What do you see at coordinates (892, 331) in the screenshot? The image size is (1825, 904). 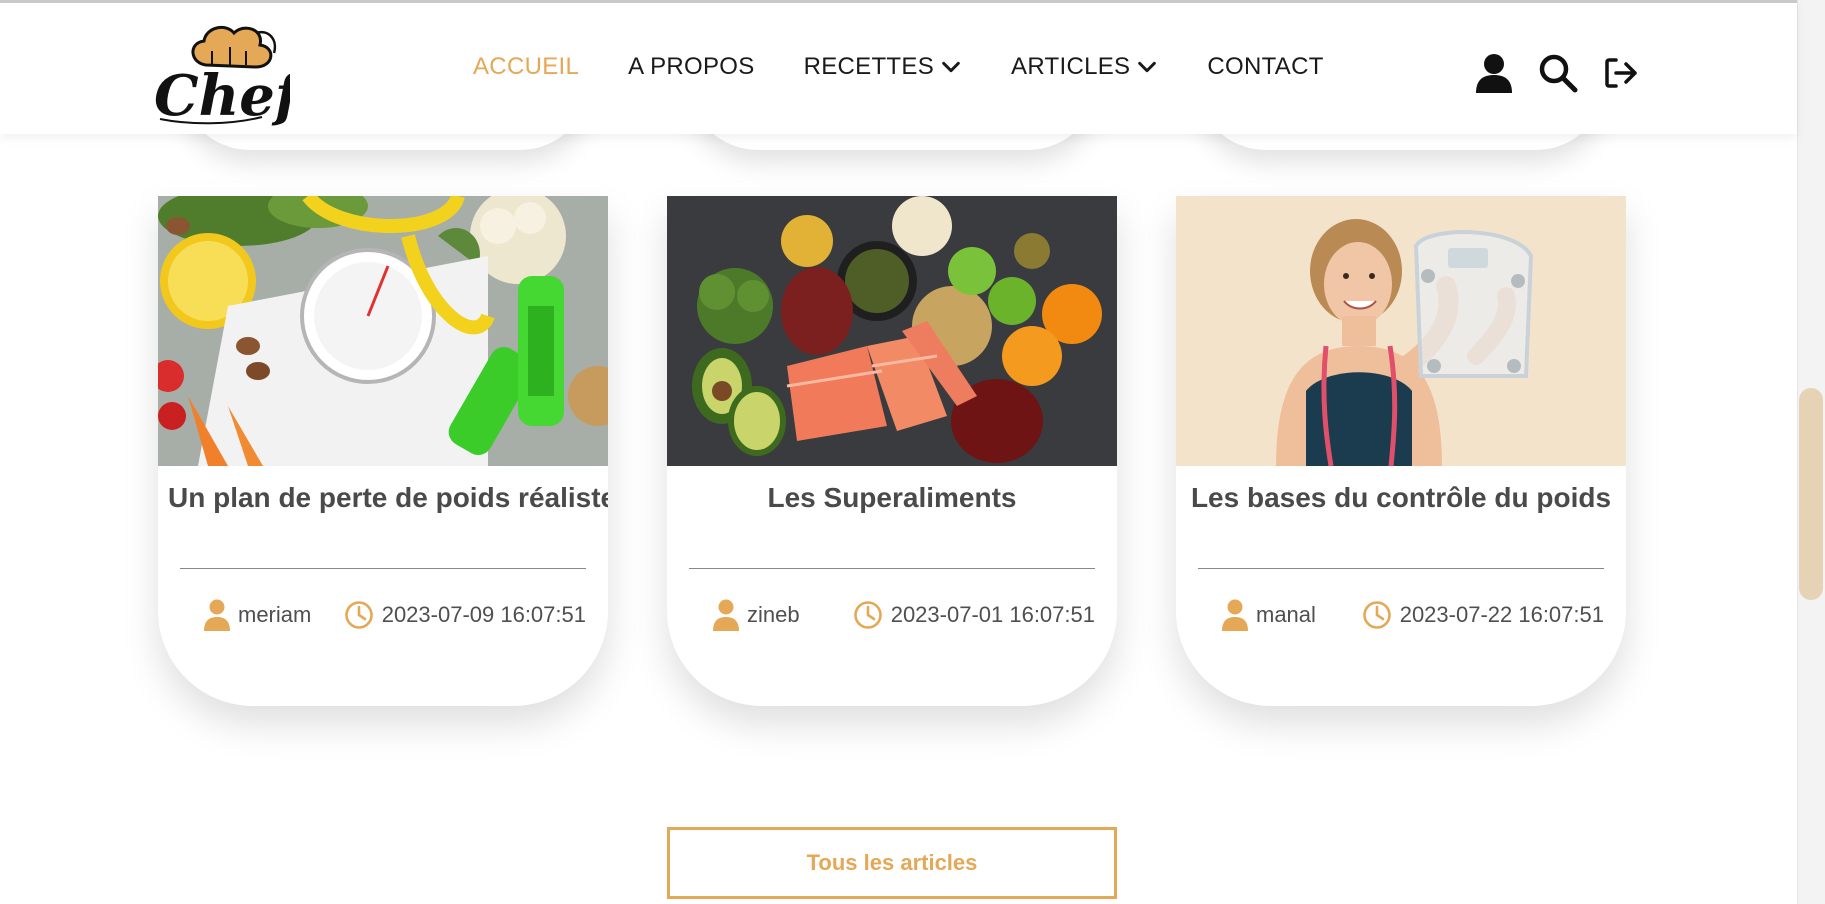 I see `article-image-superfoods` at bounding box center [892, 331].